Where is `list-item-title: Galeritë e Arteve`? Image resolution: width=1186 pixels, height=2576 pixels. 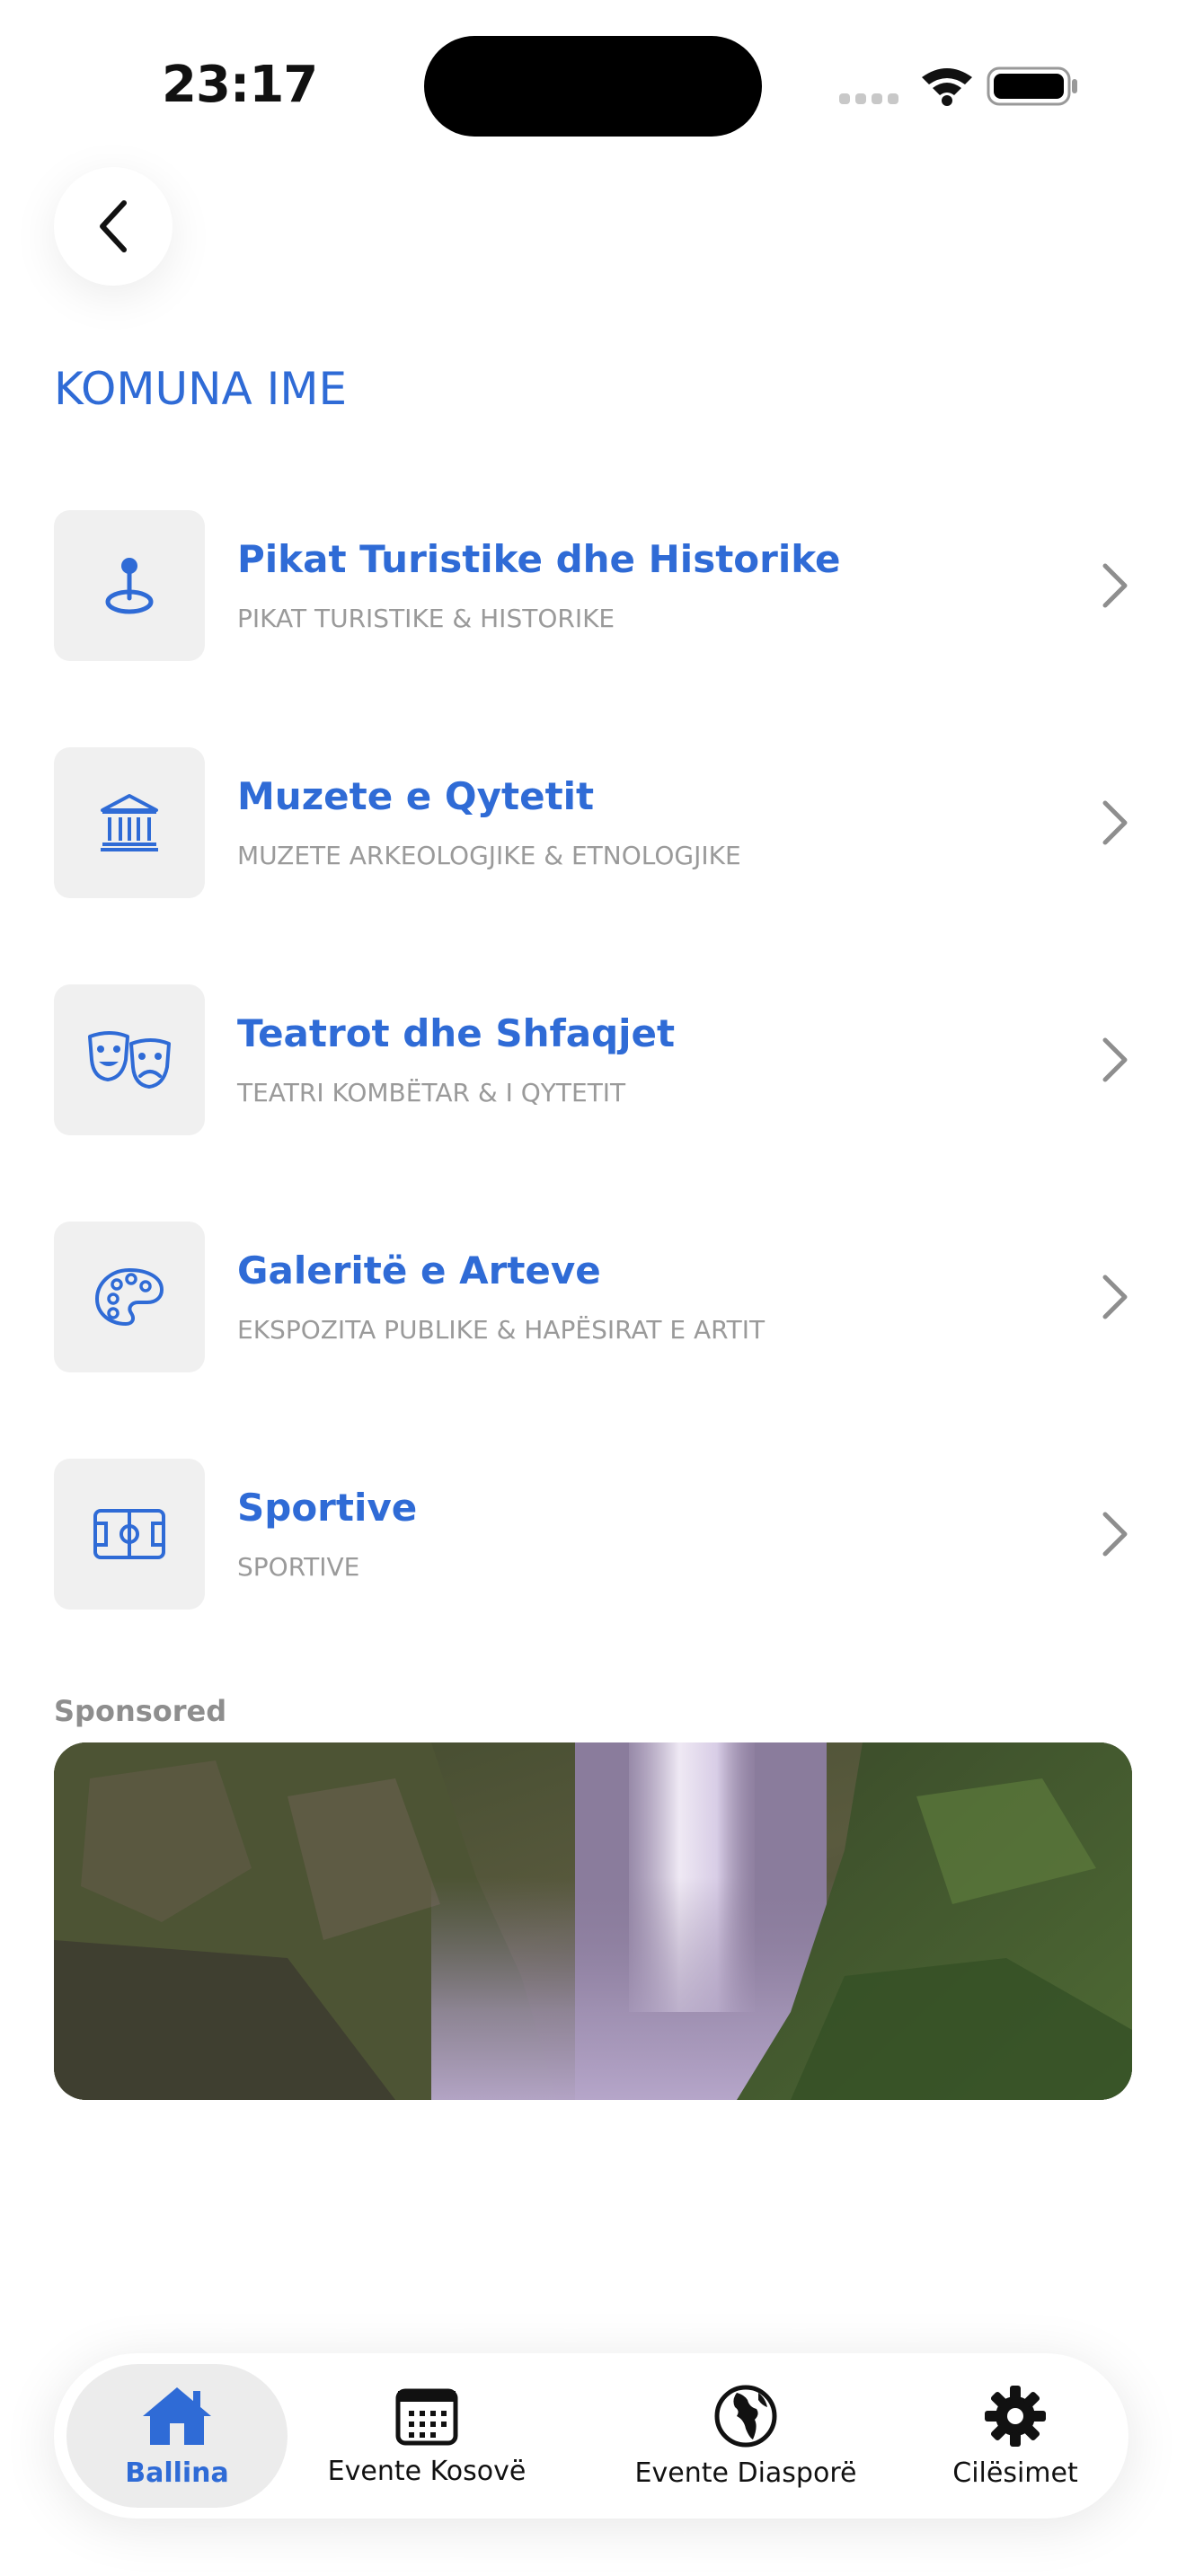
list-item-title: Galeritë e Arteve is located at coordinates (419, 1270).